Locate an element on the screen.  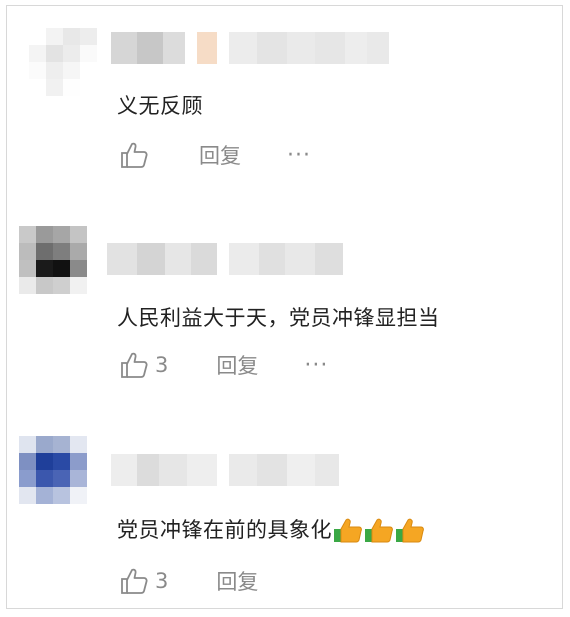
comment-actions: 3 回复 ··· is located at coordinates (223, 365).